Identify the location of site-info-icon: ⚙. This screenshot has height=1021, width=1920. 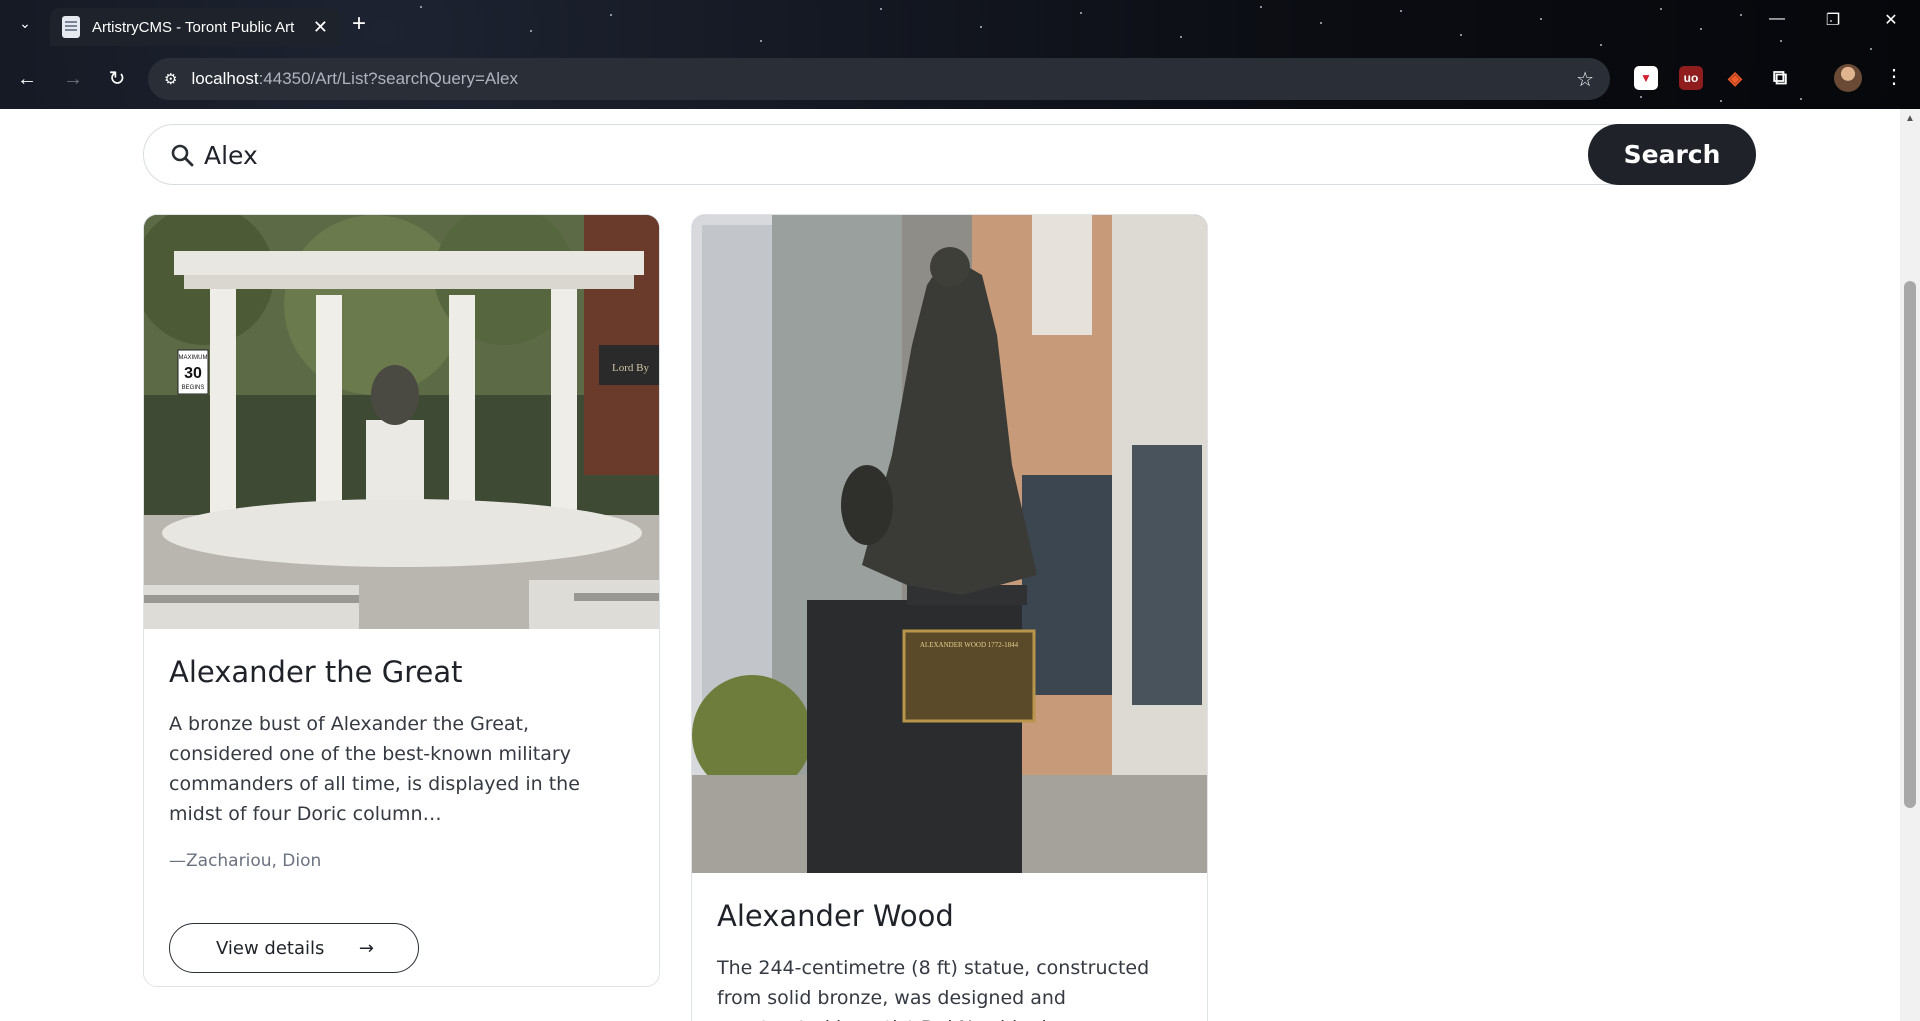
(170, 79).